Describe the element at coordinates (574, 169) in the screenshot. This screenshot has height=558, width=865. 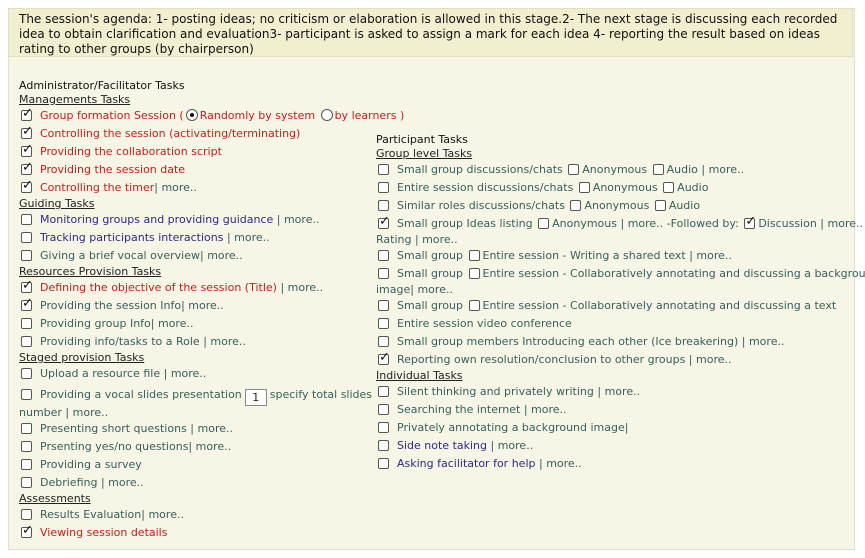
I see `small-disc-anonymous-checkbox` at that location.